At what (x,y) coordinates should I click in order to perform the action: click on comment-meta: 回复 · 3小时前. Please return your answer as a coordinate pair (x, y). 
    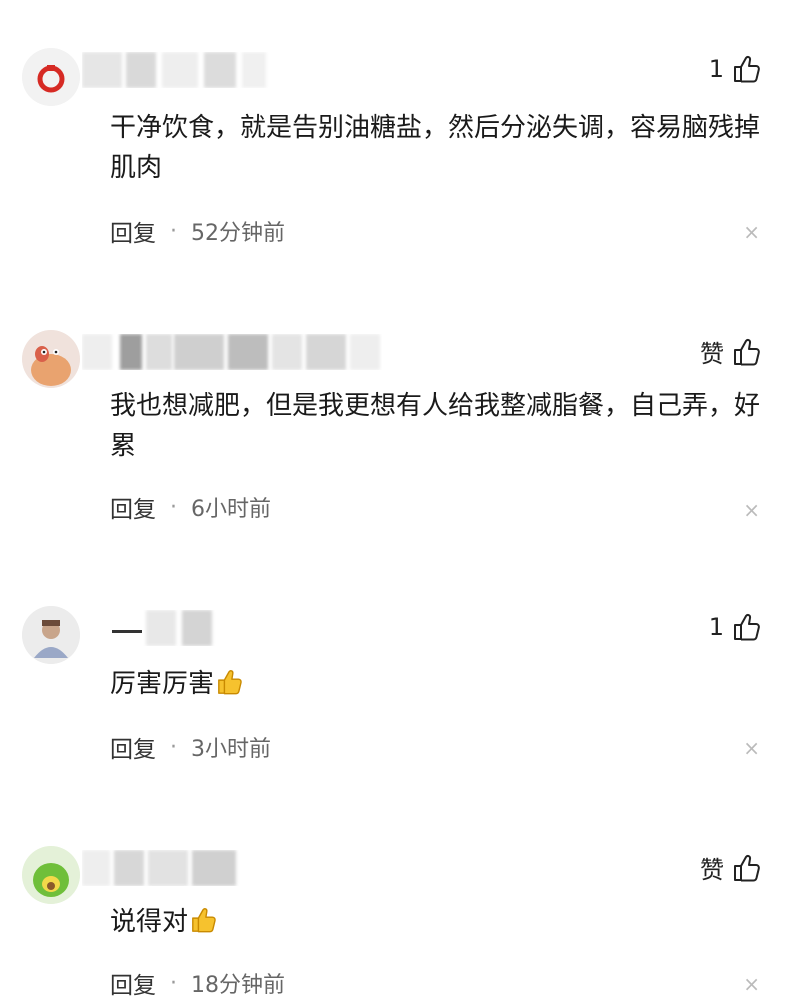
    Looking at the image, I should click on (190, 747).